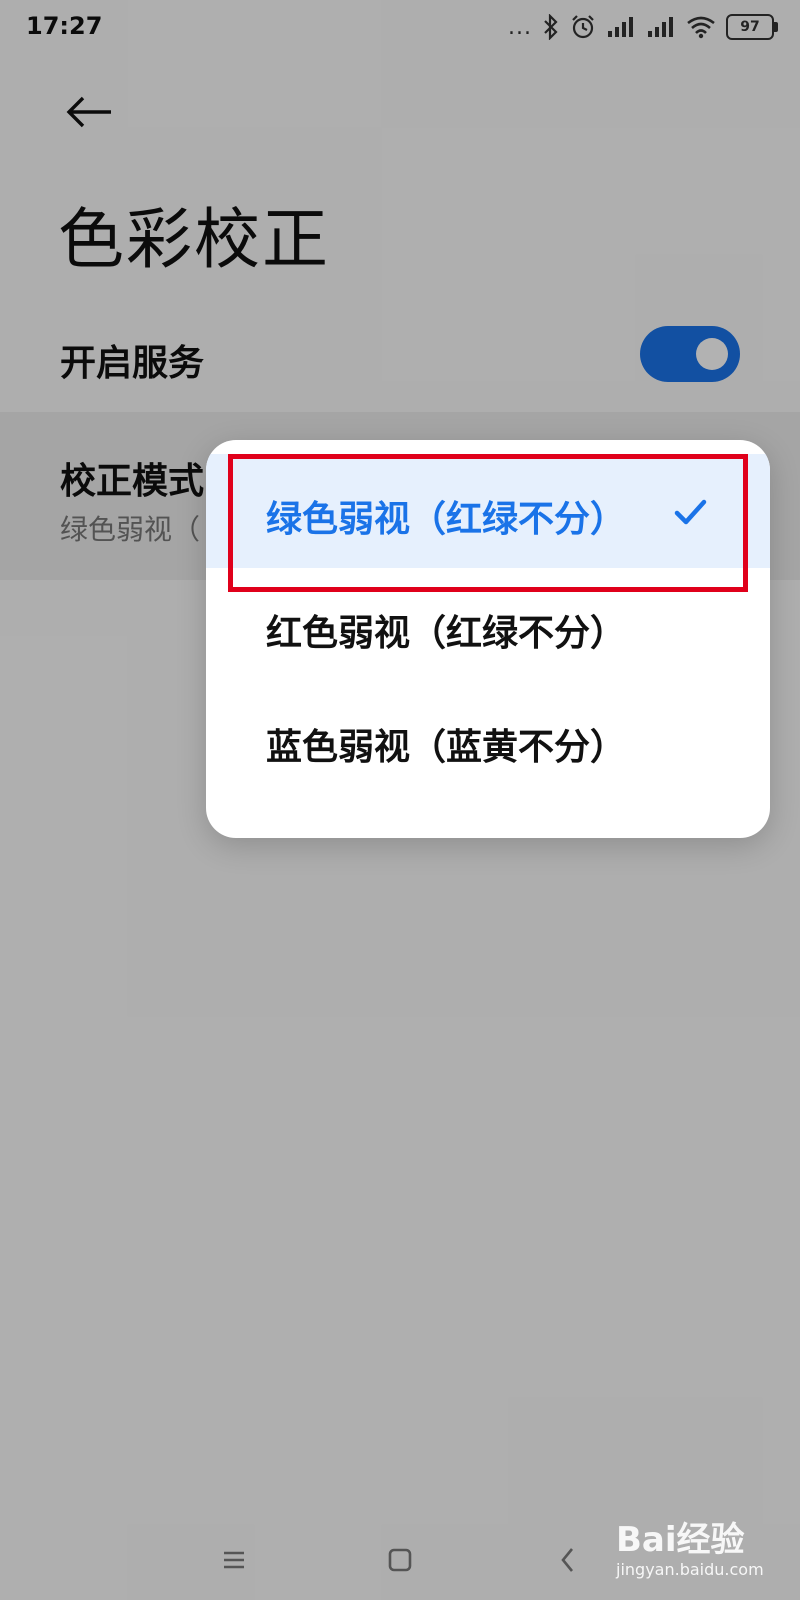 This screenshot has width=800, height=1600. What do you see at coordinates (446, 747) in the screenshot?
I see `menu-item-label: 蓝色弱视（蓝黄不分）` at bounding box center [446, 747].